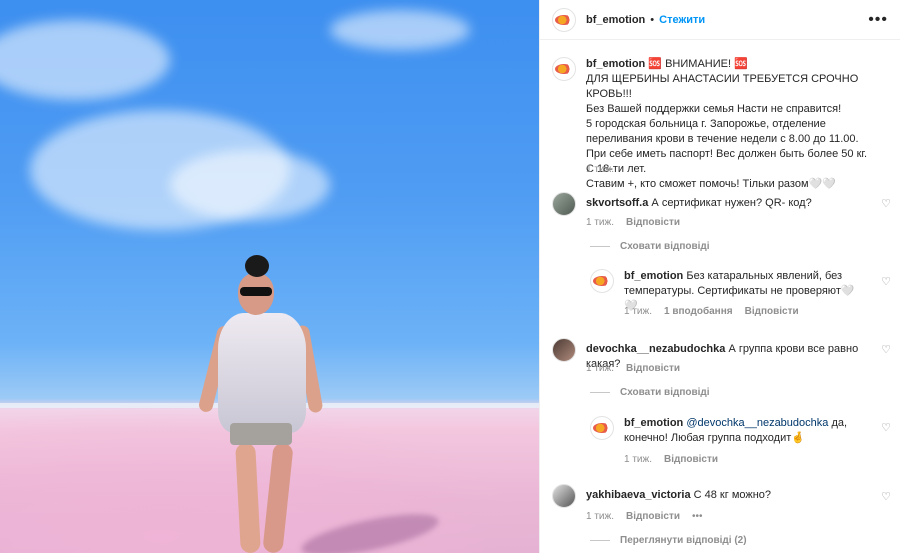 This screenshot has width=900, height=553. What do you see at coordinates (617, 203) in the screenshot?
I see `comment-username: skvortsoff.a` at bounding box center [617, 203].